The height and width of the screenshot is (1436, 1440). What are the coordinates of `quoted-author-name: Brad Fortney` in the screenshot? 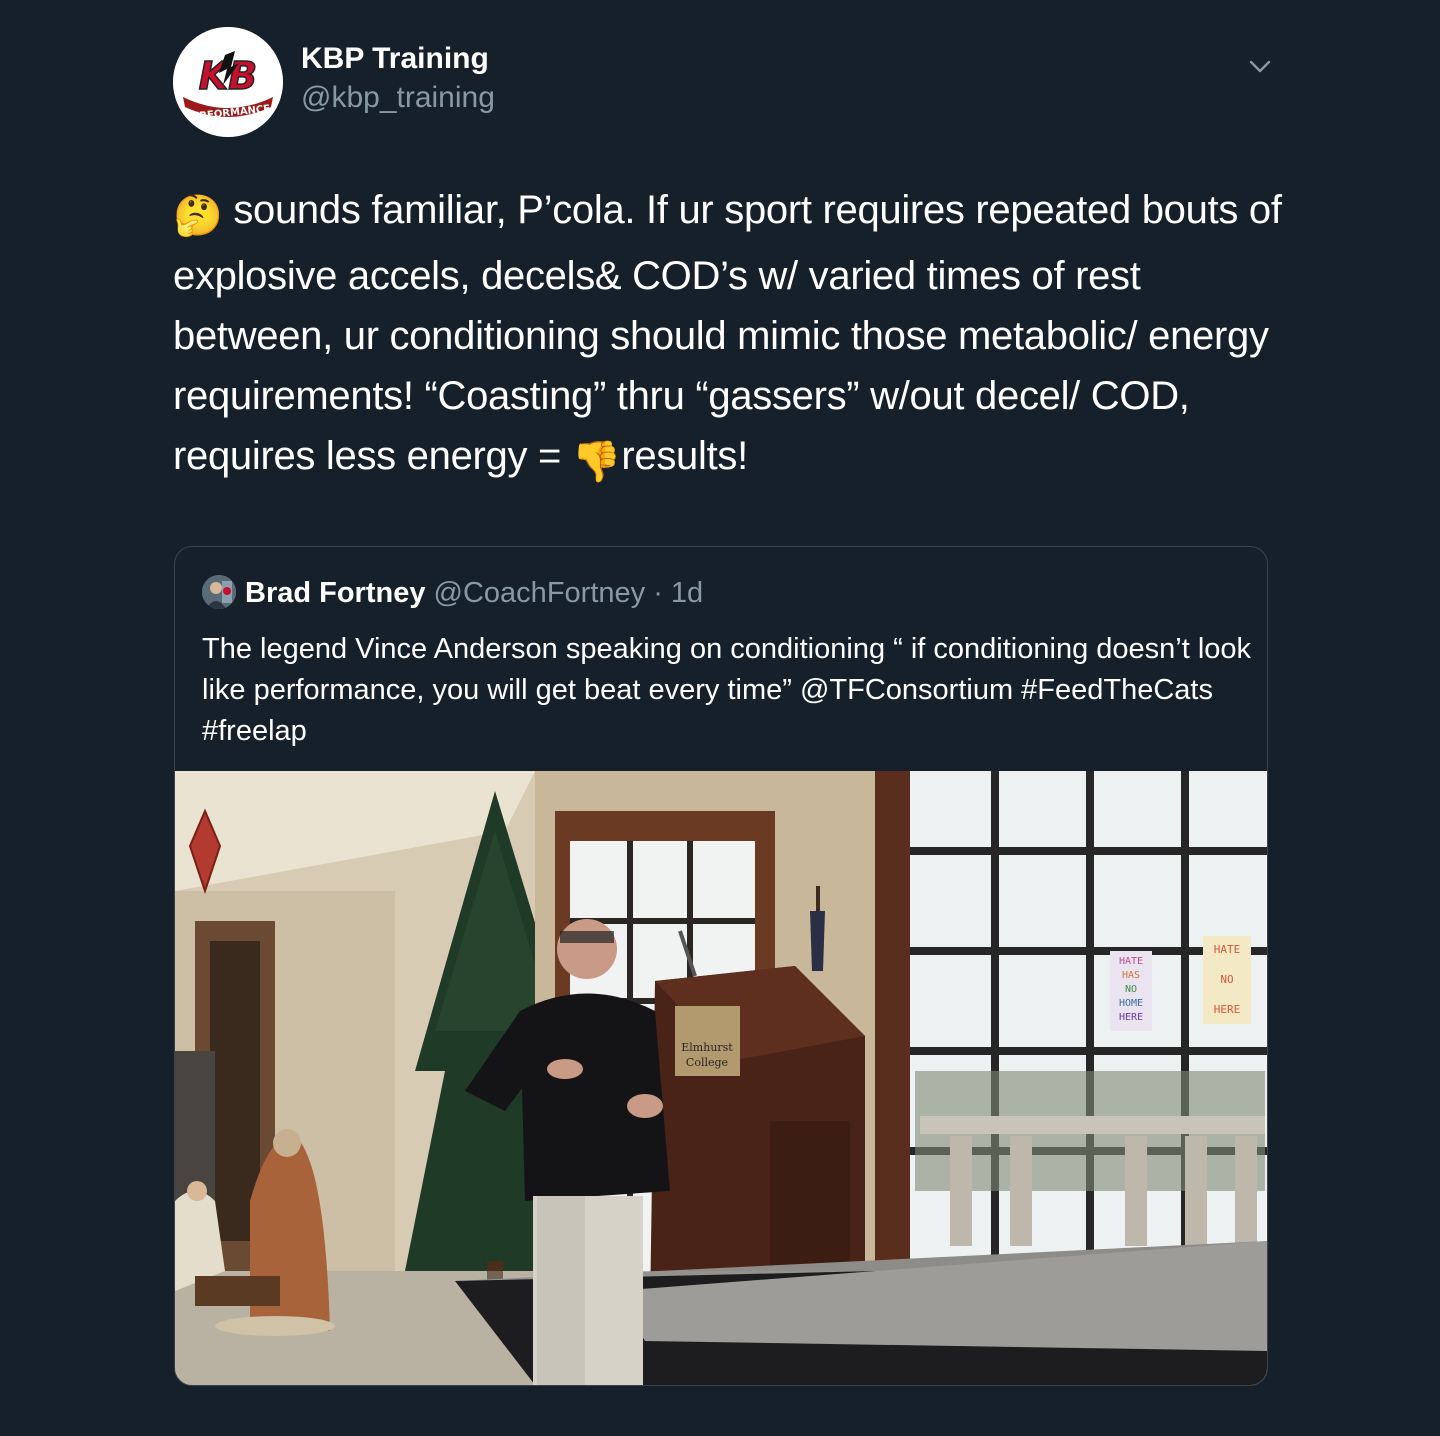 It's located at (335, 593).